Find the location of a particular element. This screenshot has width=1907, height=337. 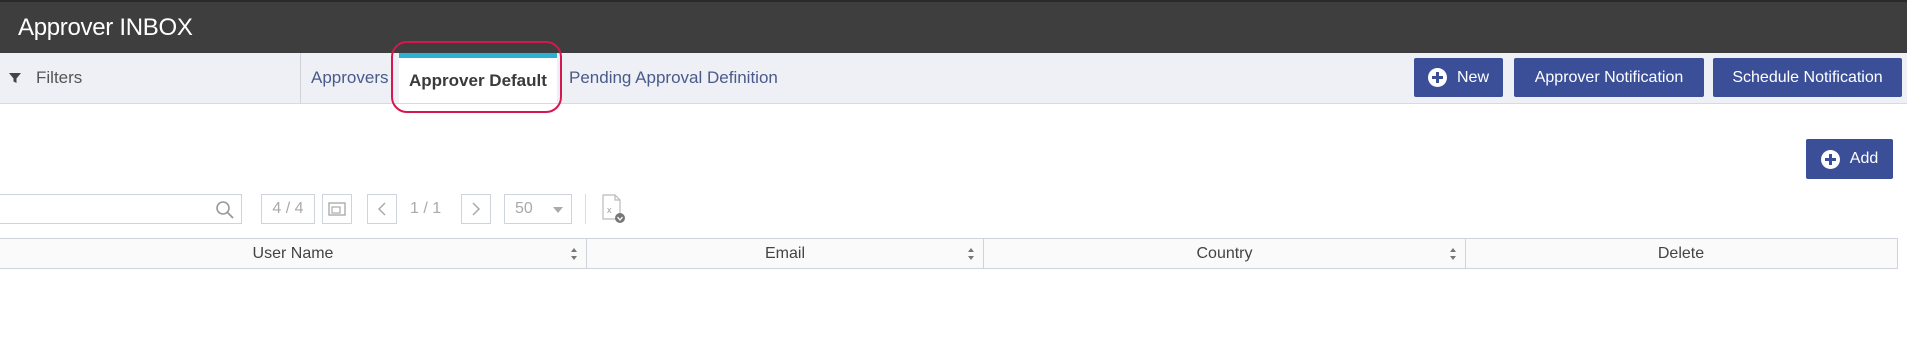

column-header-user-name: User Name is located at coordinates (293, 253).